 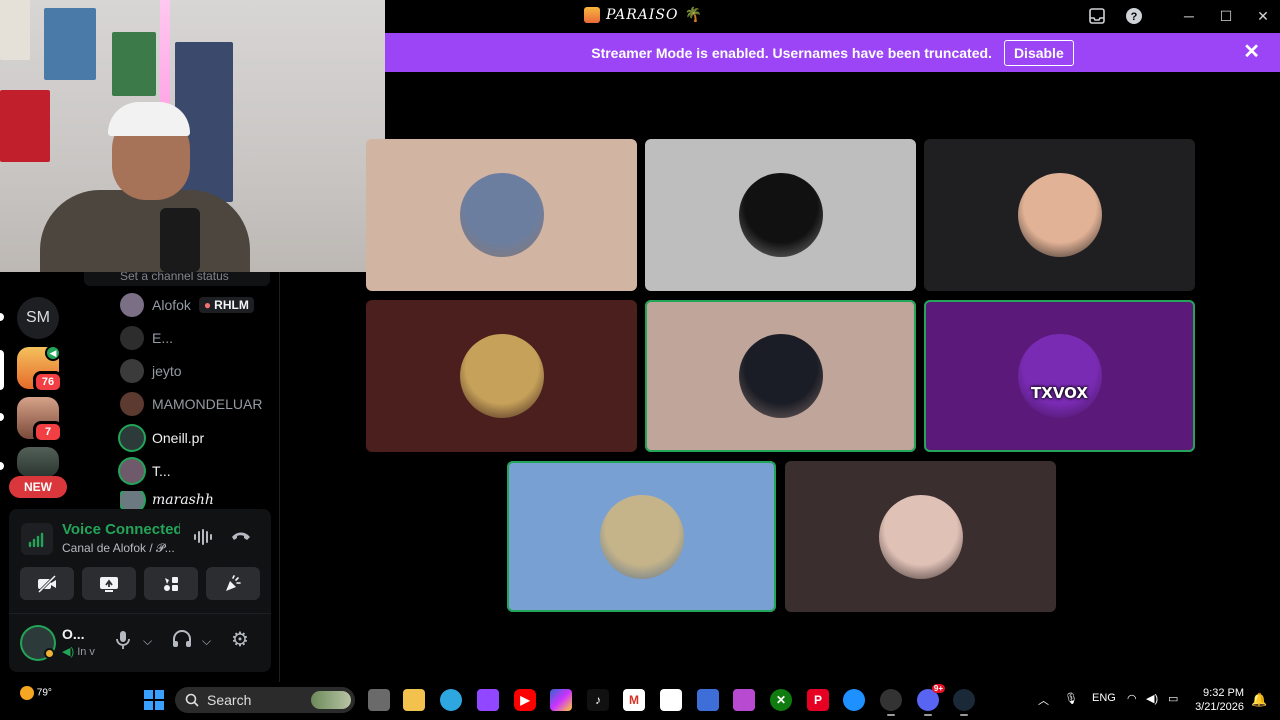 What do you see at coordinates (1251, 52) in the screenshot?
I see `close-icon: ✕` at bounding box center [1251, 52].